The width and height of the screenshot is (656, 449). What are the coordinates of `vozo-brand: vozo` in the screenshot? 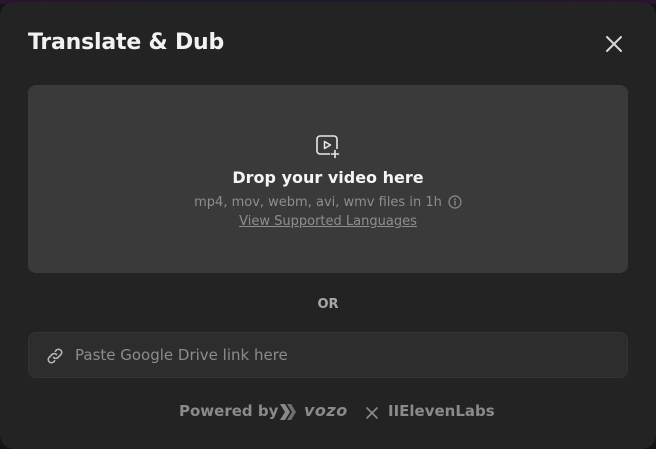 It's located at (326, 410).